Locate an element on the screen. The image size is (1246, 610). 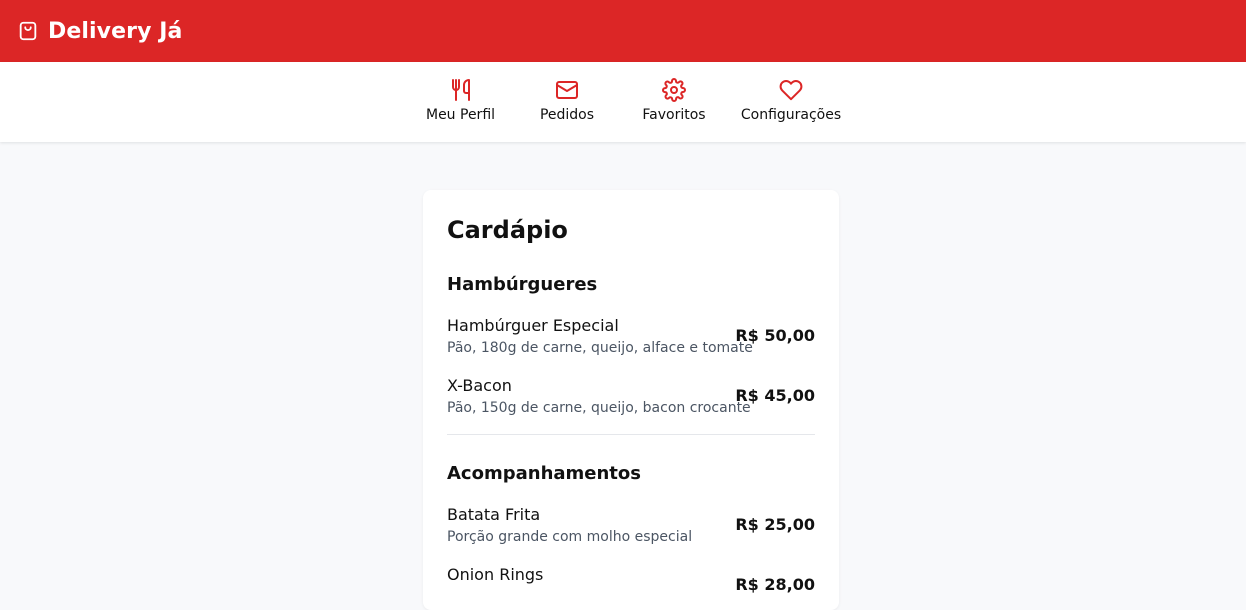
section-title-hamburgueres: Hambúrgueres is located at coordinates (522, 284).